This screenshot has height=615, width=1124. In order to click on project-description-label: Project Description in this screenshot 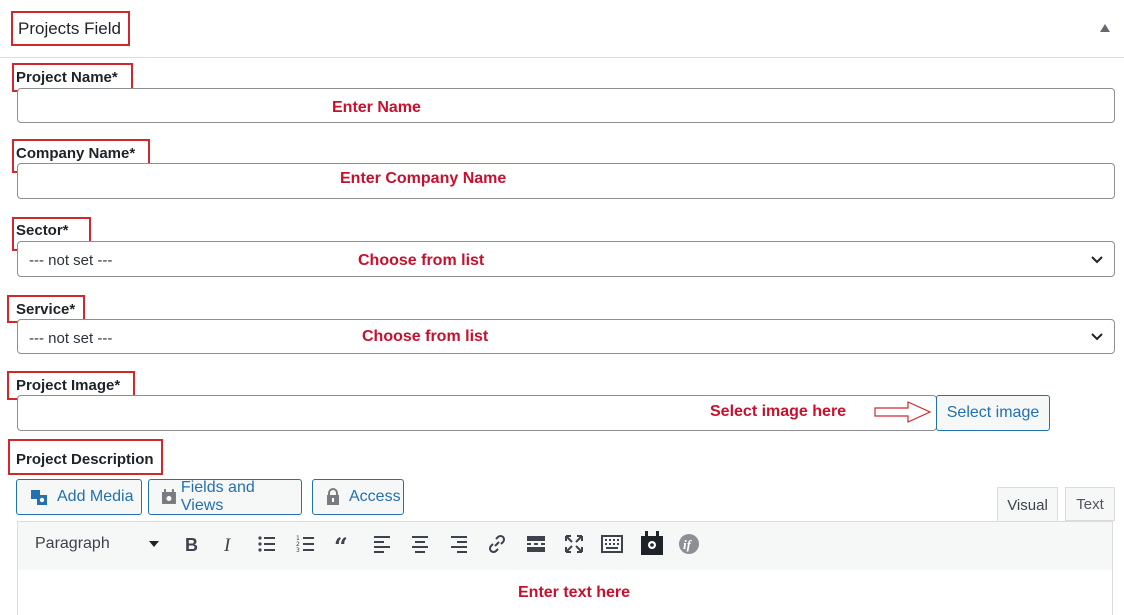, I will do `click(85, 459)`.